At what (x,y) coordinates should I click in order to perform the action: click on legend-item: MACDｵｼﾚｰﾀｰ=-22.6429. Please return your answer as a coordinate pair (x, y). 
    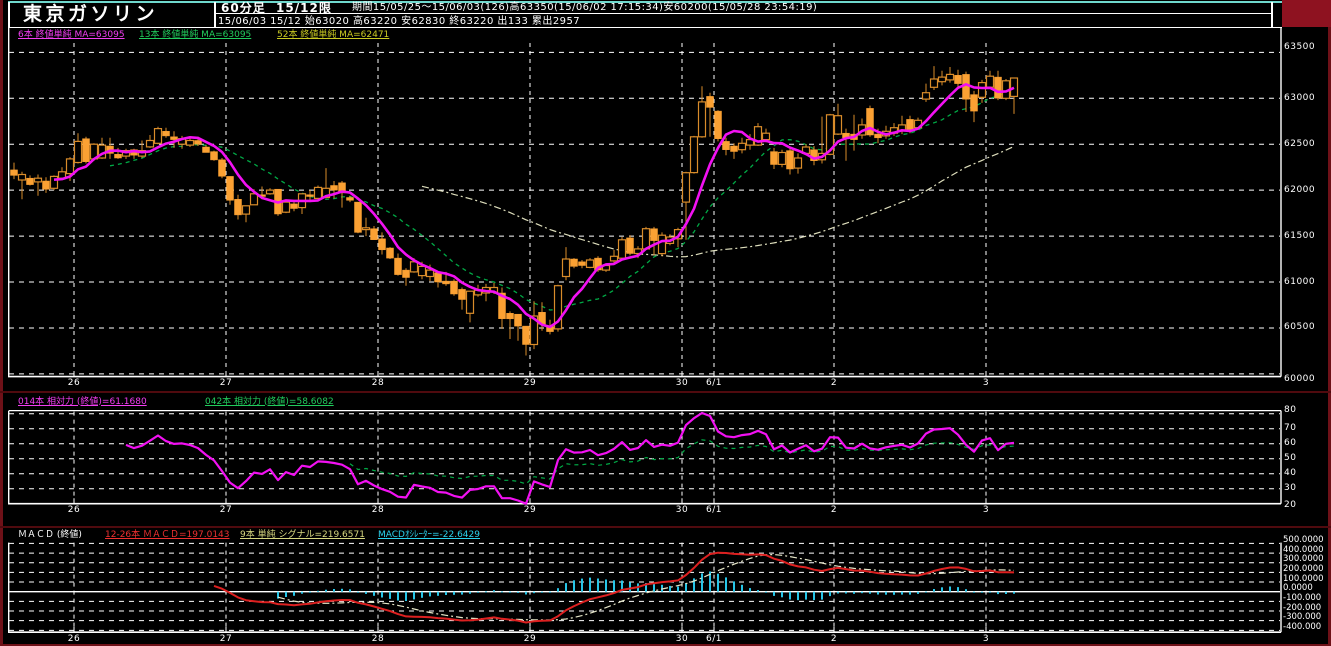
    Looking at the image, I should click on (429, 535).